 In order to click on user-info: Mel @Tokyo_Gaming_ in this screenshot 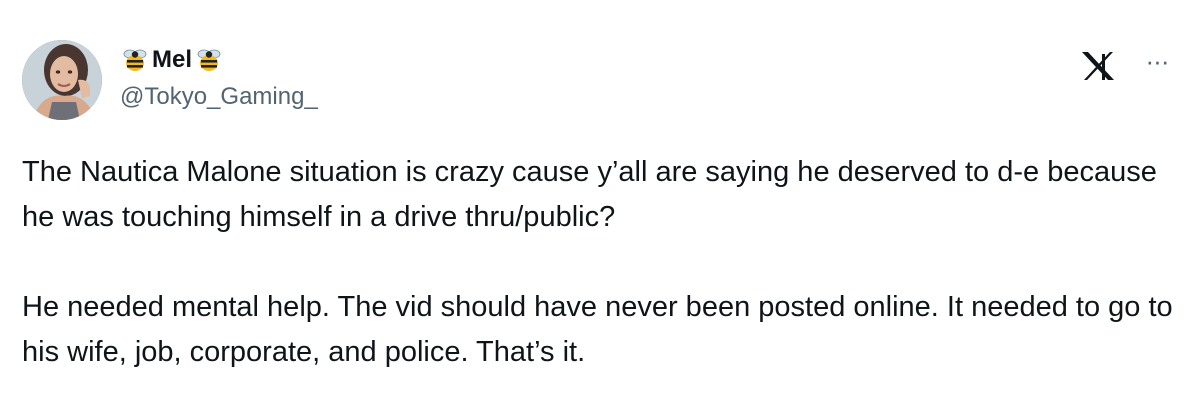, I will do `click(219, 77)`.